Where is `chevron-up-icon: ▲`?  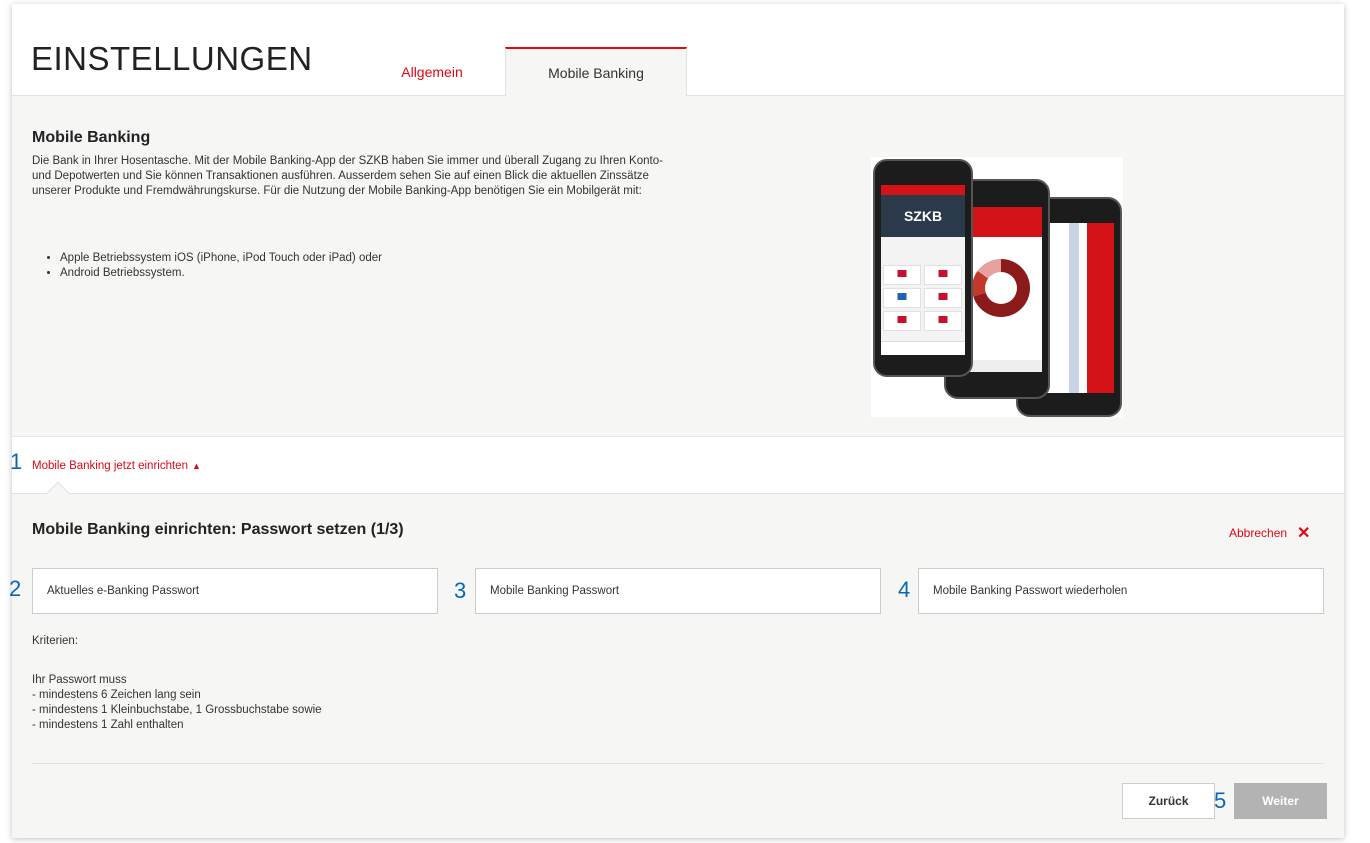
chevron-up-icon: ▲ is located at coordinates (196, 466).